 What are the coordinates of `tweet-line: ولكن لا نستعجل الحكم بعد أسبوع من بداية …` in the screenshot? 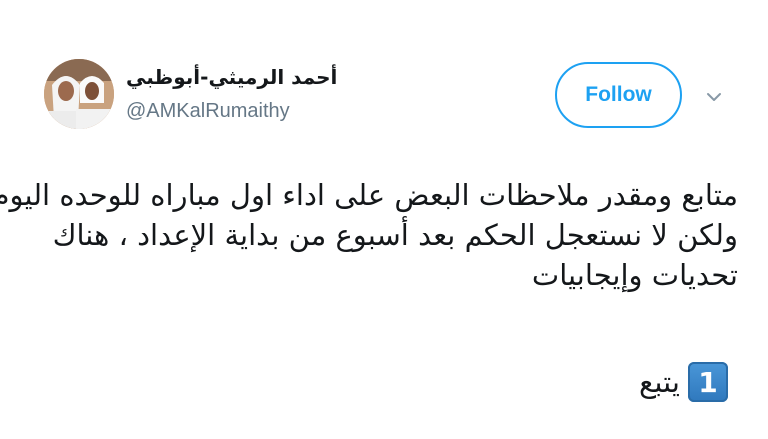 It's located at (395, 235).